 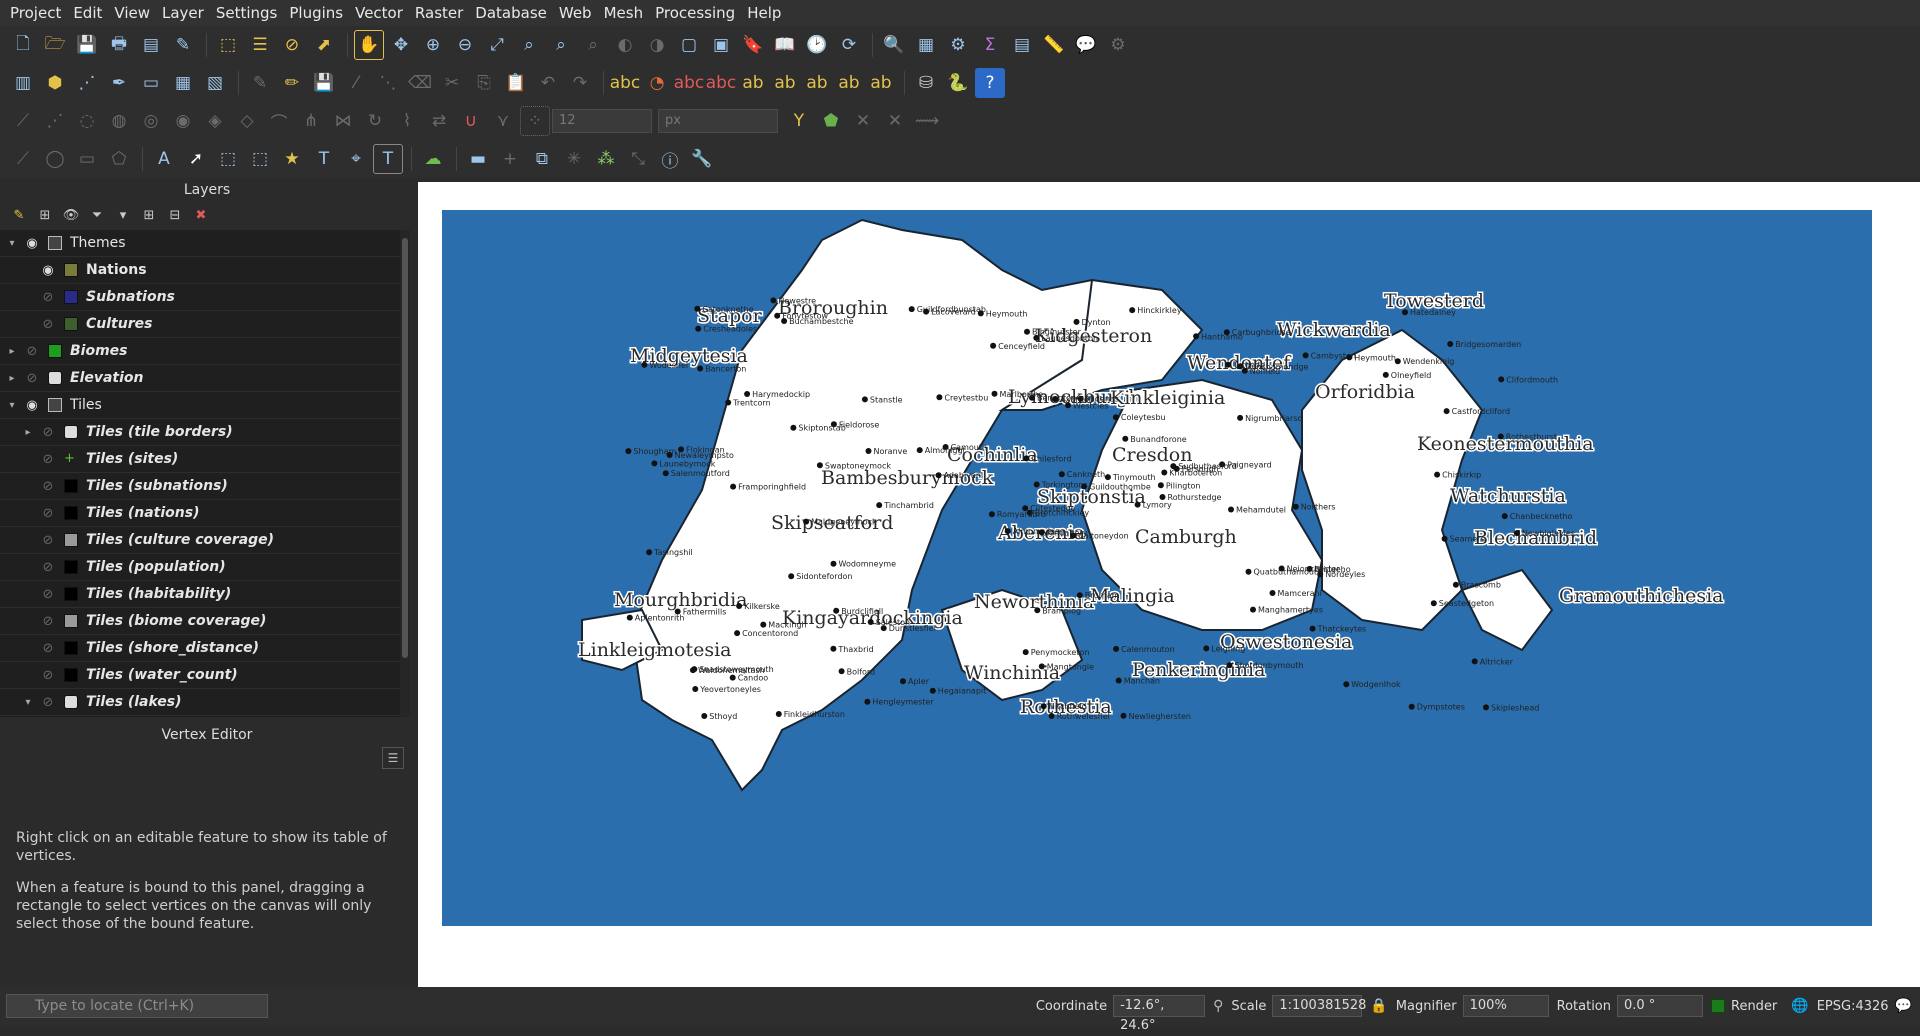 What do you see at coordinates (23, 121) in the screenshot?
I see `digitize-tool-icon: ⟋` at bounding box center [23, 121].